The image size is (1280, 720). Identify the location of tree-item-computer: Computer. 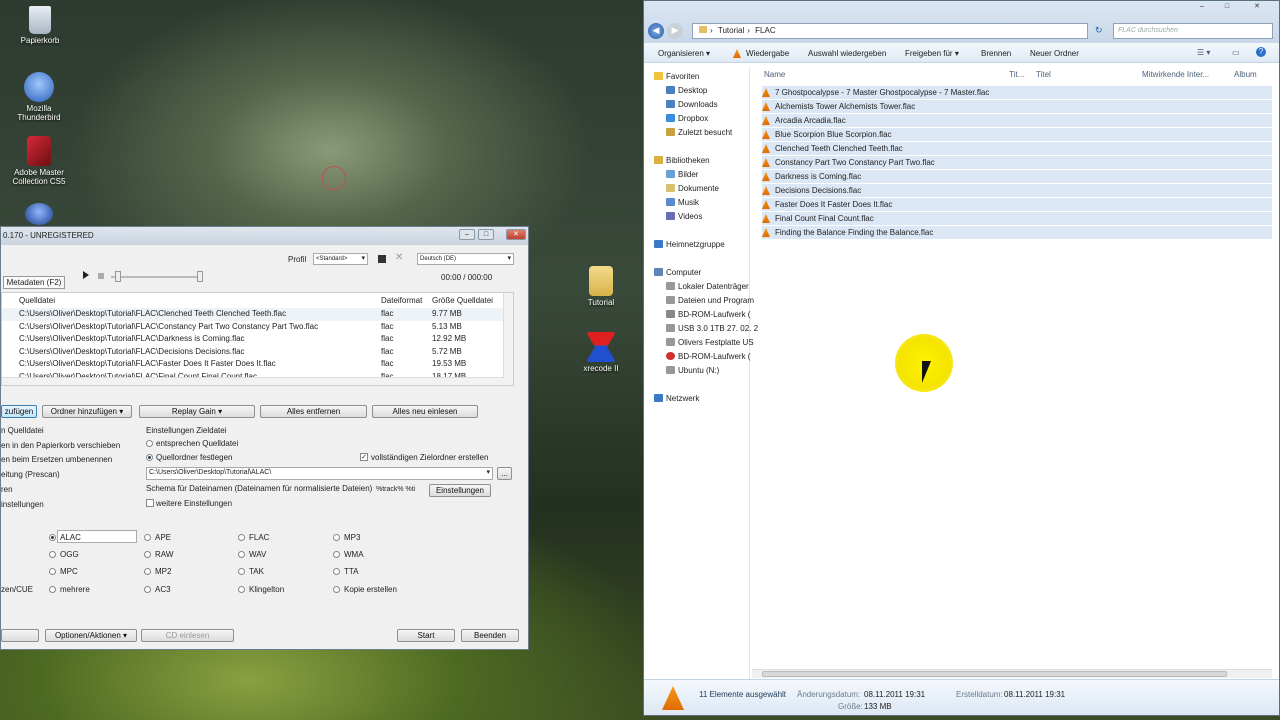
(677, 272).